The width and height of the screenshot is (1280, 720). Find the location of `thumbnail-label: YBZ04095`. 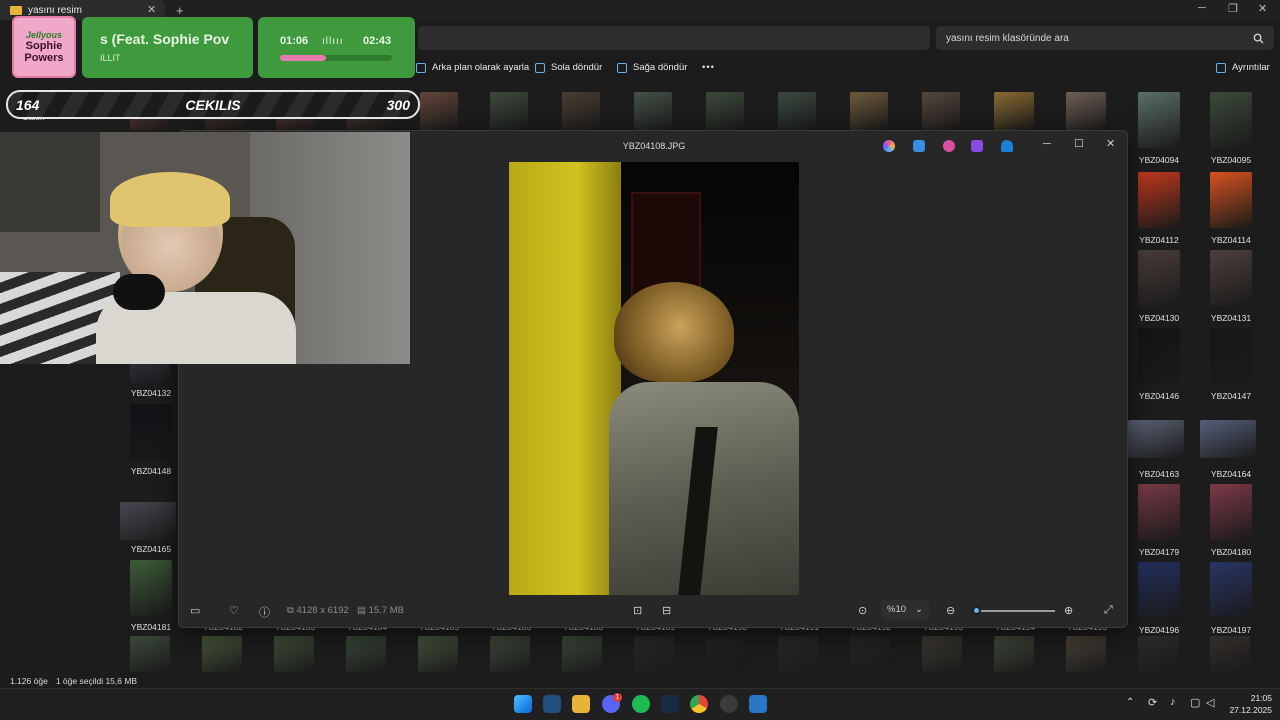

thumbnail-label: YBZ04095 is located at coordinates (1231, 160).